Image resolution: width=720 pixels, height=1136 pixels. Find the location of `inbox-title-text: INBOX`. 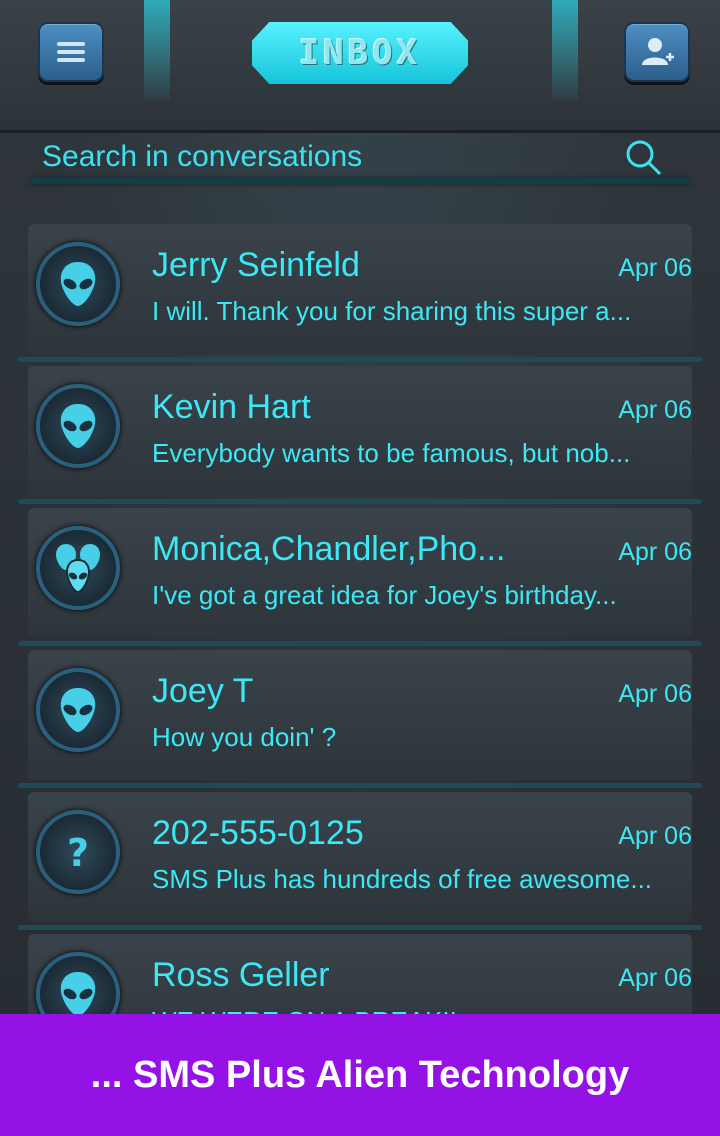

inbox-title-text: INBOX is located at coordinates (360, 53).